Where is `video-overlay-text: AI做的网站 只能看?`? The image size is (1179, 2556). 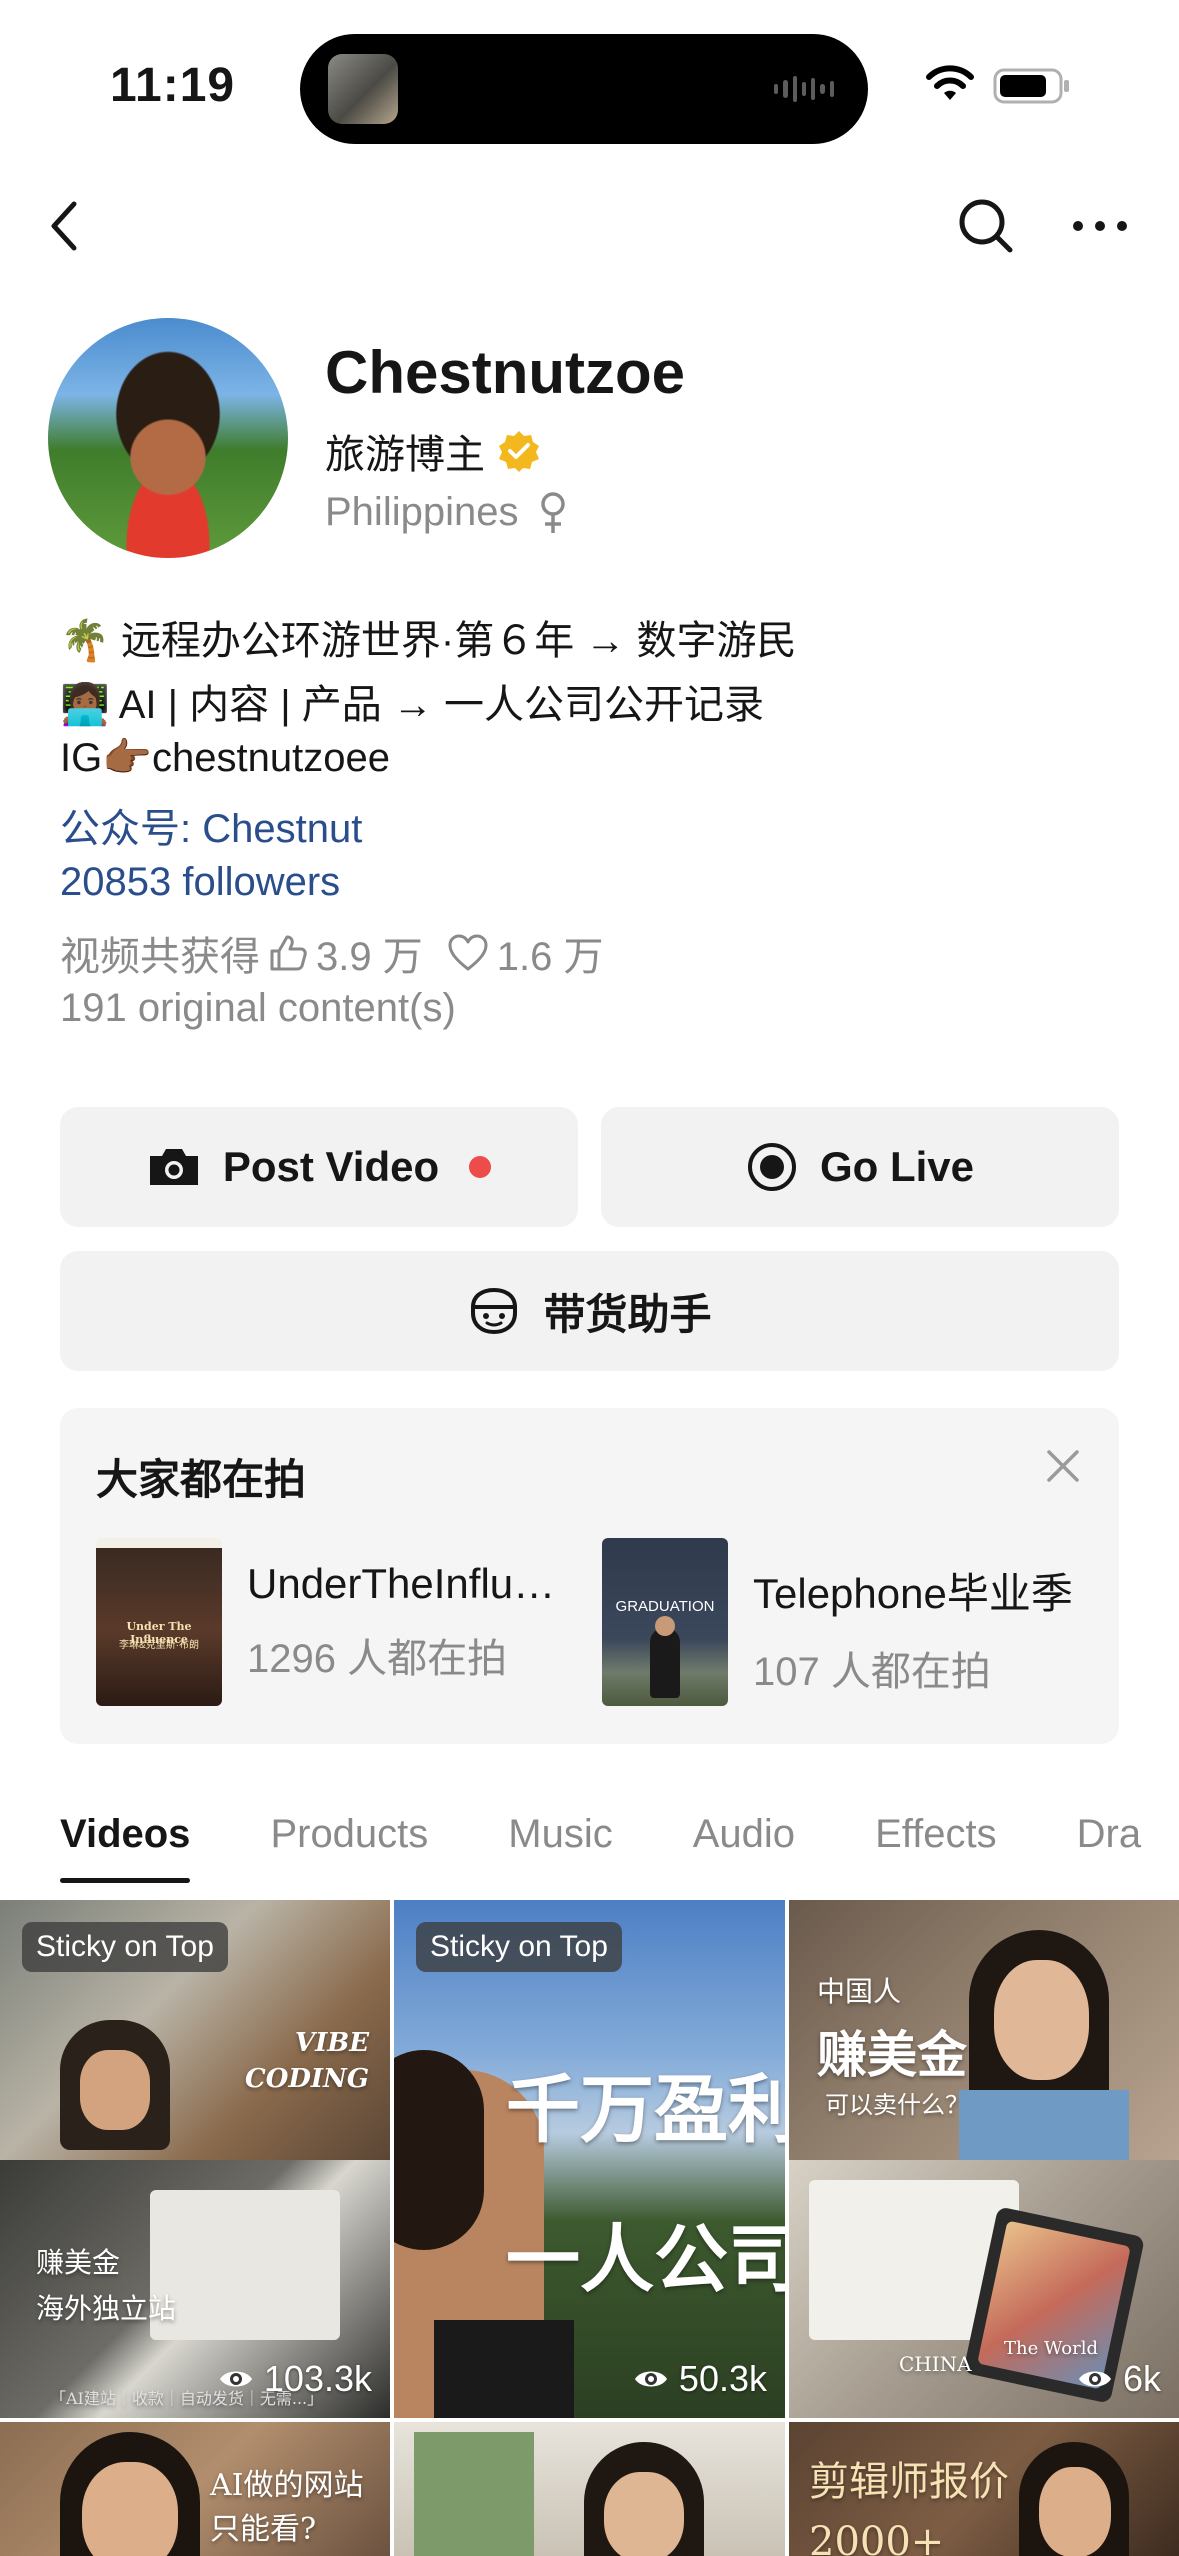
video-overlay-text: AI做的网站 只能看? is located at coordinates (287, 2507).